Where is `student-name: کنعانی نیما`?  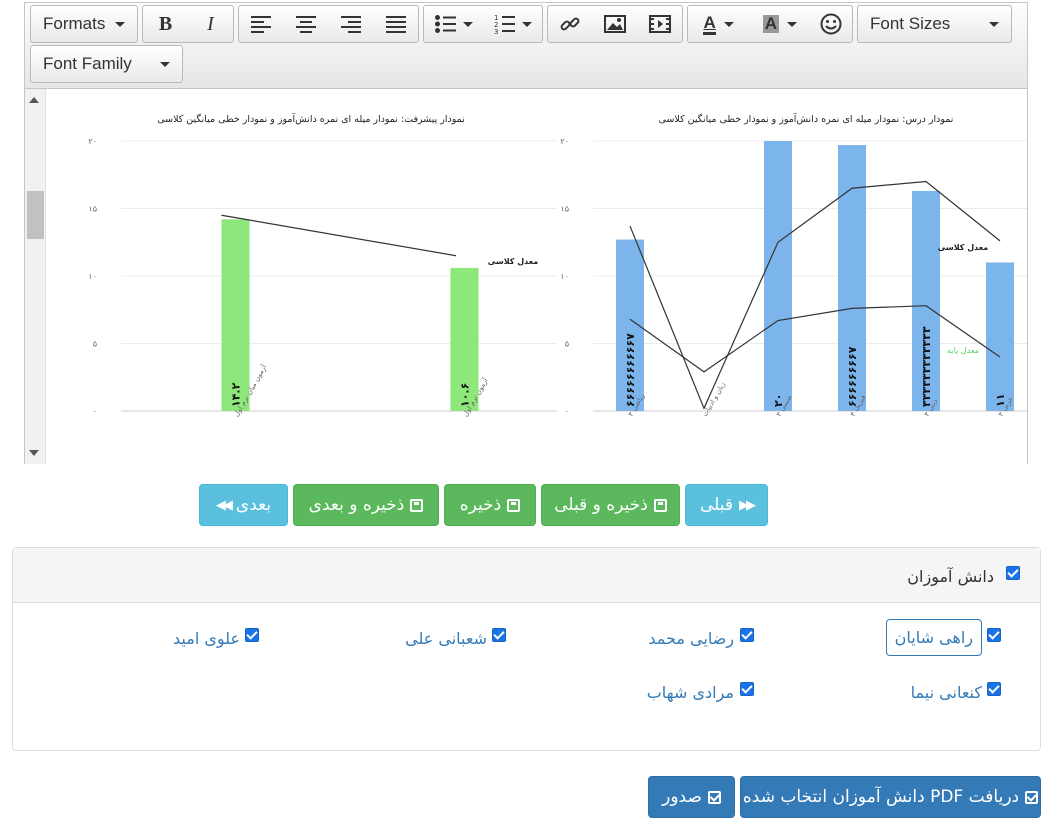
student-name: کنعانی نیما is located at coordinates (946, 692).